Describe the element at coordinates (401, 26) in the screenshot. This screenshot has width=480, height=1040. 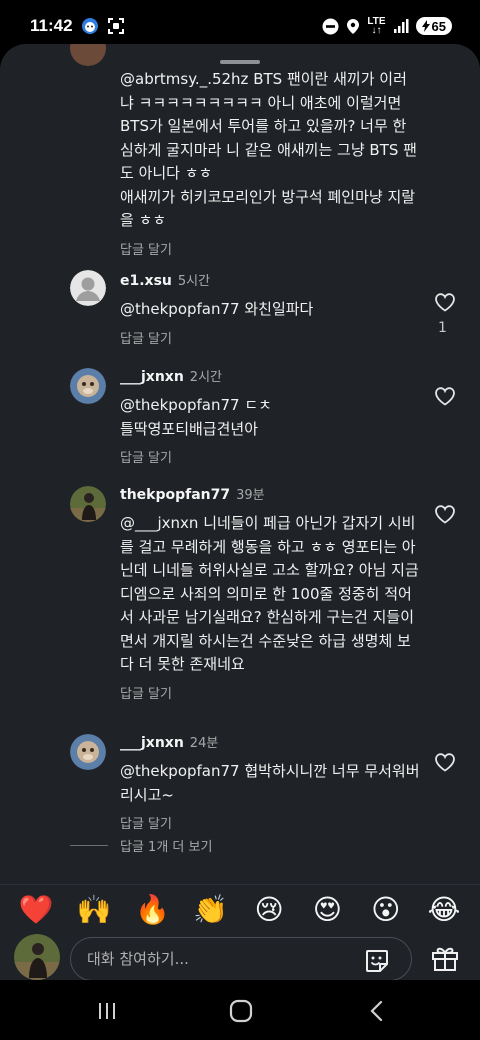
I see `signal-icon` at that location.